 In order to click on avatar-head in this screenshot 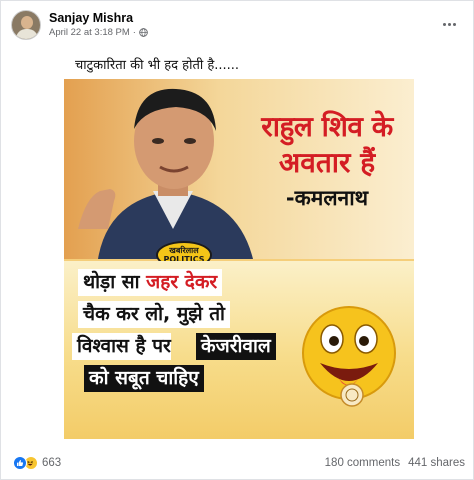, I will do `click(27, 22)`.